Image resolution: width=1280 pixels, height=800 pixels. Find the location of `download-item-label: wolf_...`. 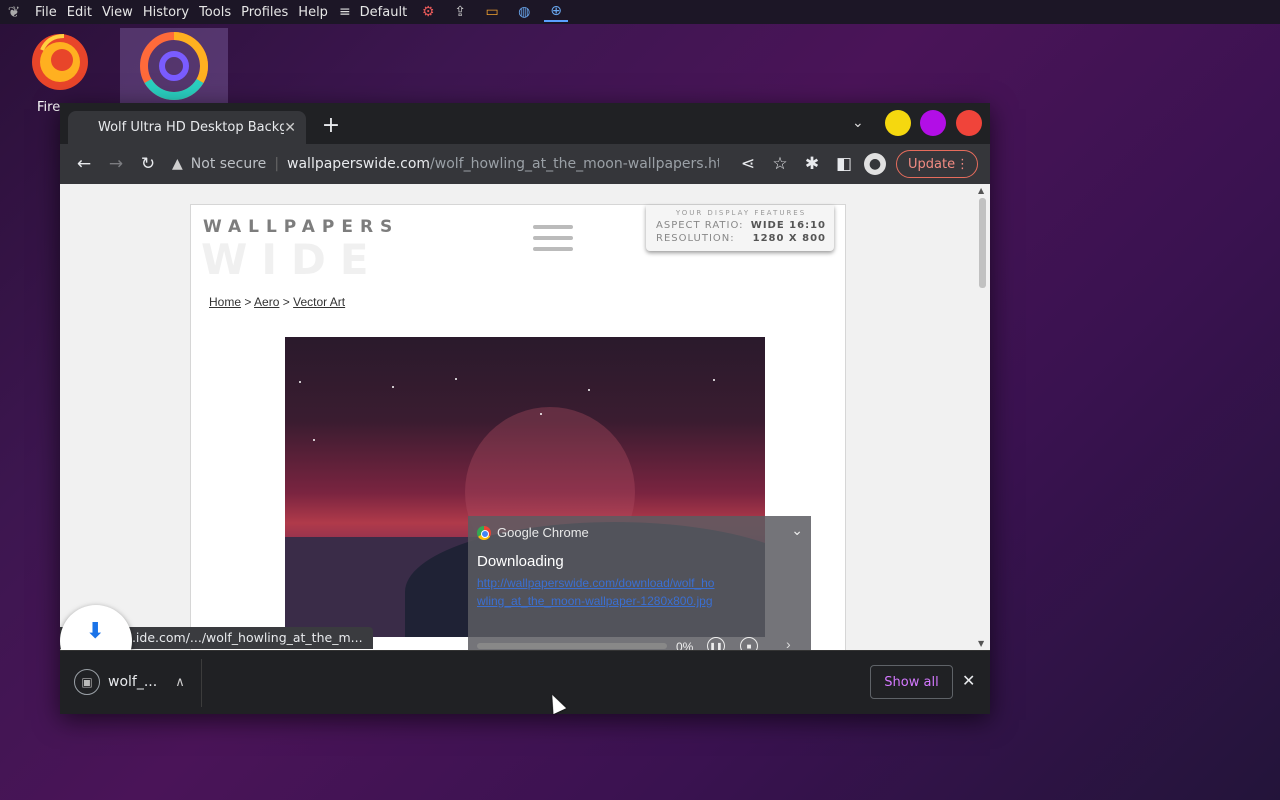

download-item-label: wolf_... is located at coordinates (133, 682).